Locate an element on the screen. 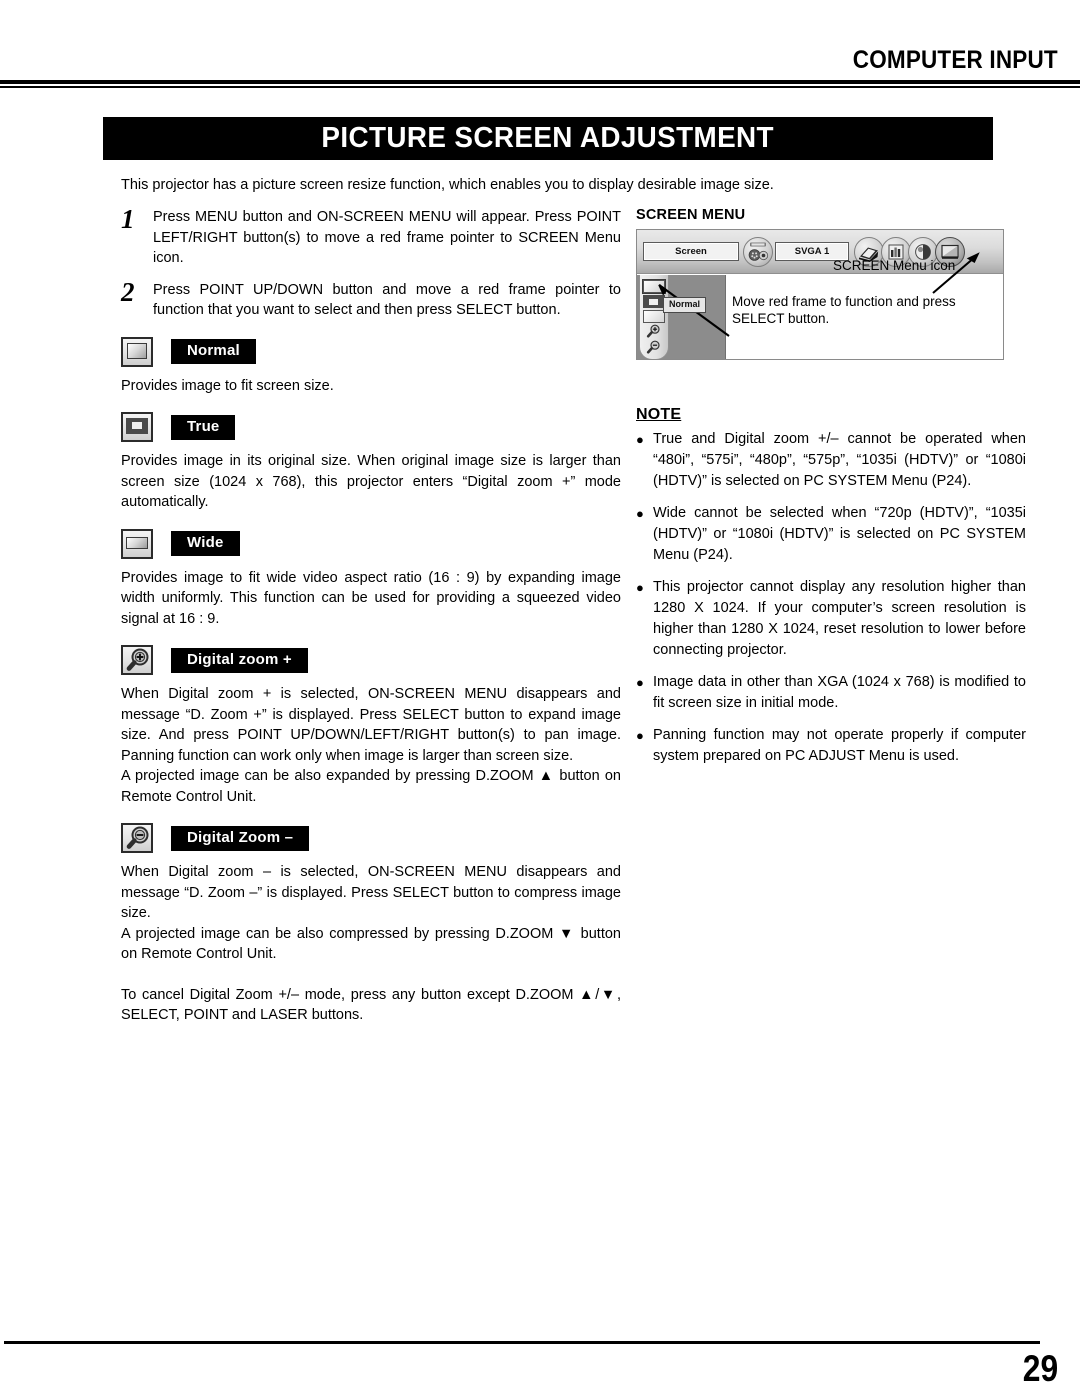  callout-screen-menu-icon-label: SCREEN Menu icon is located at coordinates (894, 265).